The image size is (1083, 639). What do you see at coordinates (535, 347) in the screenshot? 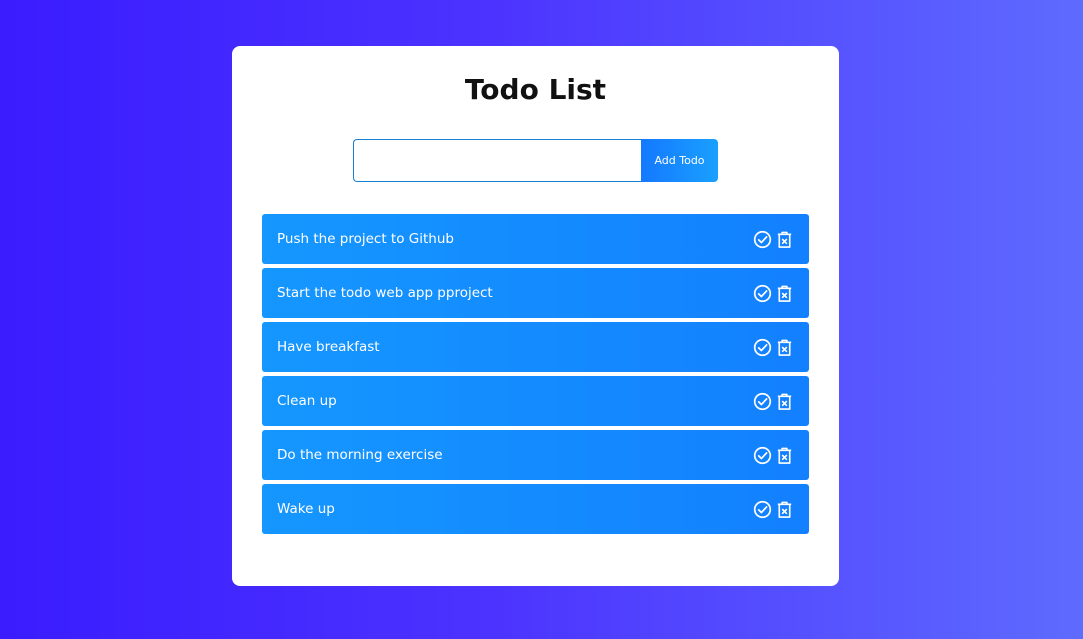
I see `todo-item: Have breakfast` at bounding box center [535, 347].